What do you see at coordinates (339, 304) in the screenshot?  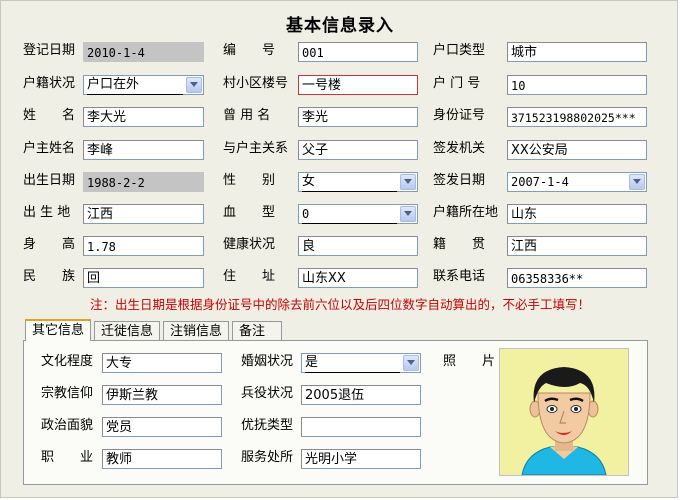 I see `birthdate-note: 注：出生日期是根据身份证号中的除去前六位以及后四位数字自动算出的，不必手工填写！` at bounding box center [339, 304].